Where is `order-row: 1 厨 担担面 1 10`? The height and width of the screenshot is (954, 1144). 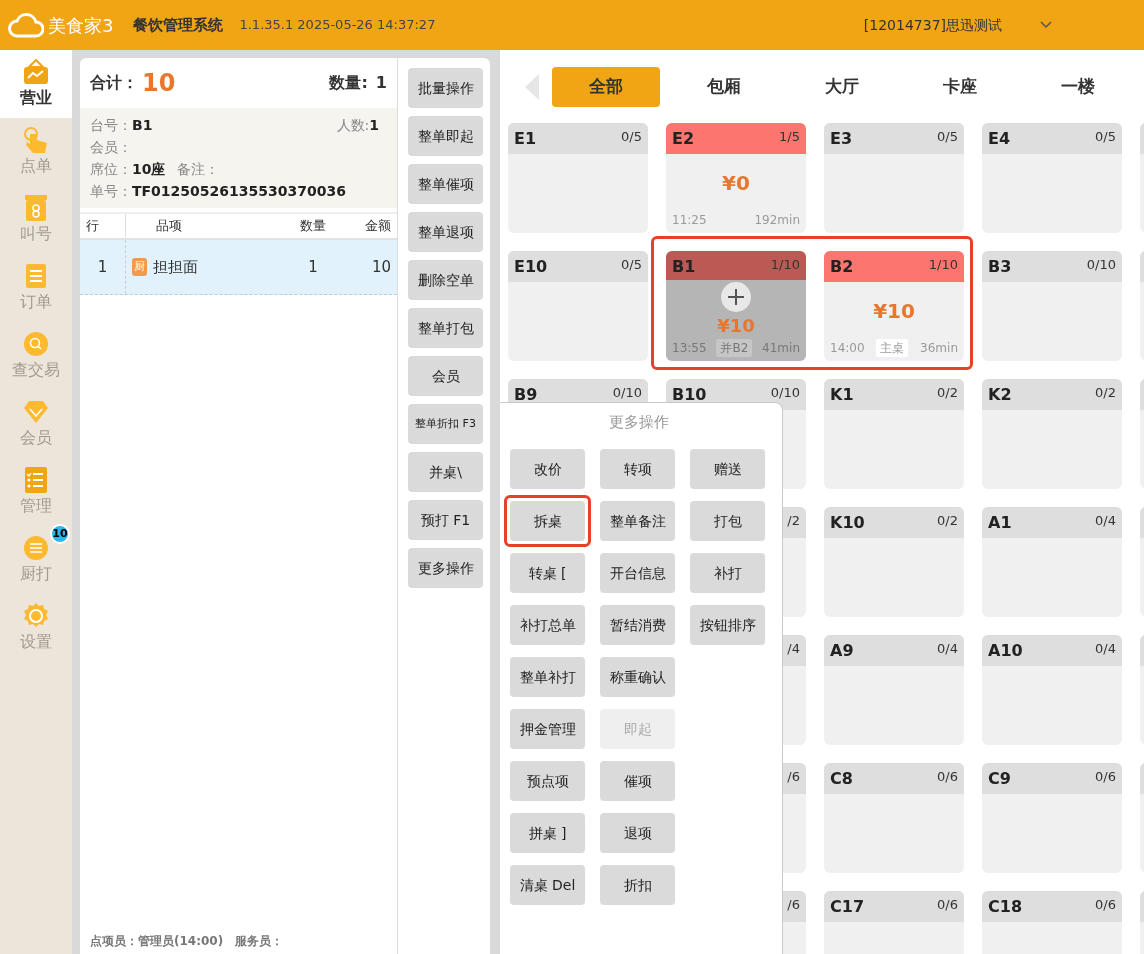
order-row: 1 厨 担担面 1 10 is located at coordinates (238, 267).